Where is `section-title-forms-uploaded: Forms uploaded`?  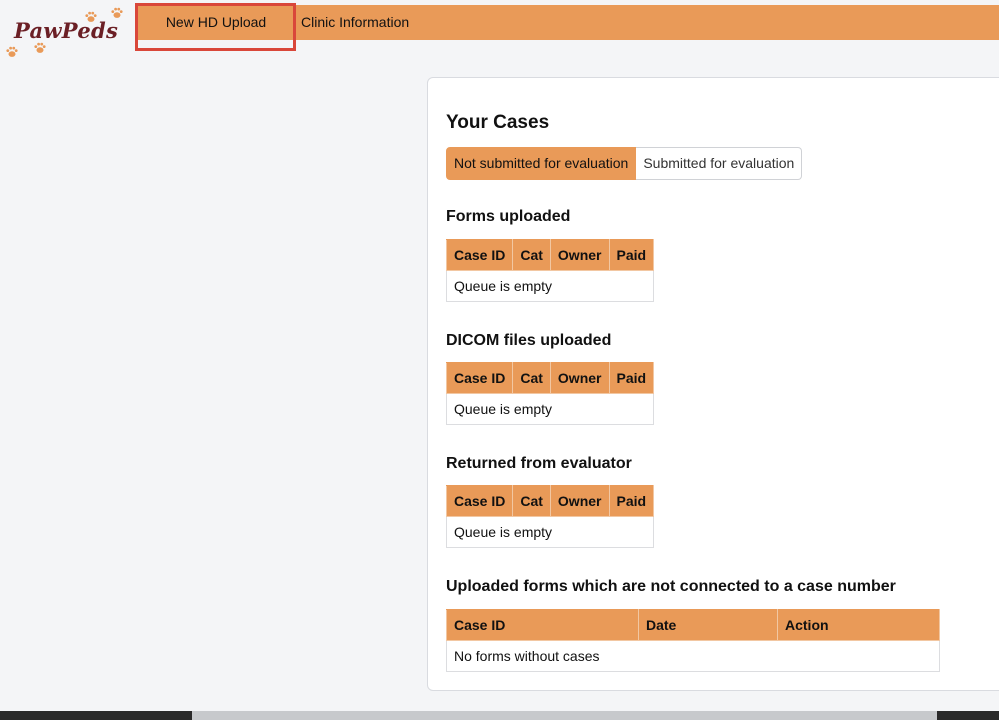 section-title-forms-uploaded: Forms uploaded is located at coordinates (508, 216).